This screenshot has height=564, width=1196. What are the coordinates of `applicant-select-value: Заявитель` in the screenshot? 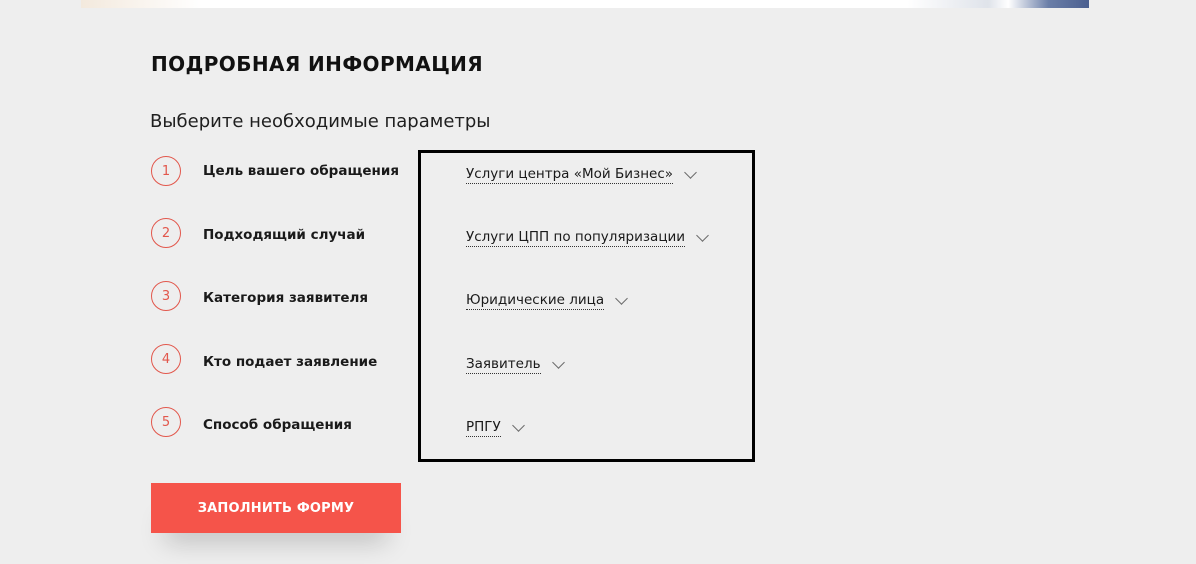 It's located at (503, 365).